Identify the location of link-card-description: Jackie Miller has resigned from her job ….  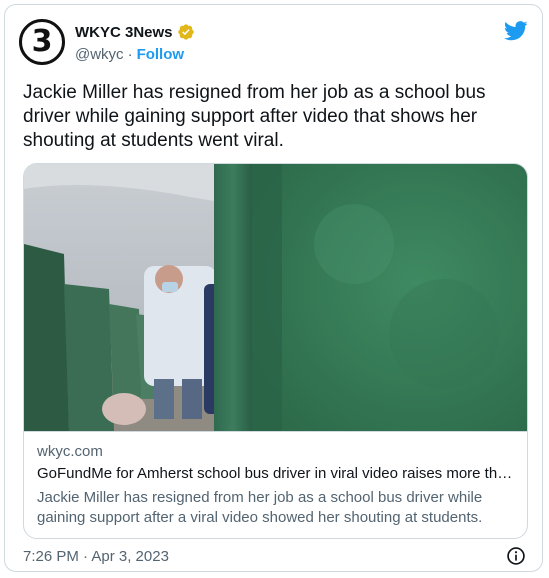
(260, 507).